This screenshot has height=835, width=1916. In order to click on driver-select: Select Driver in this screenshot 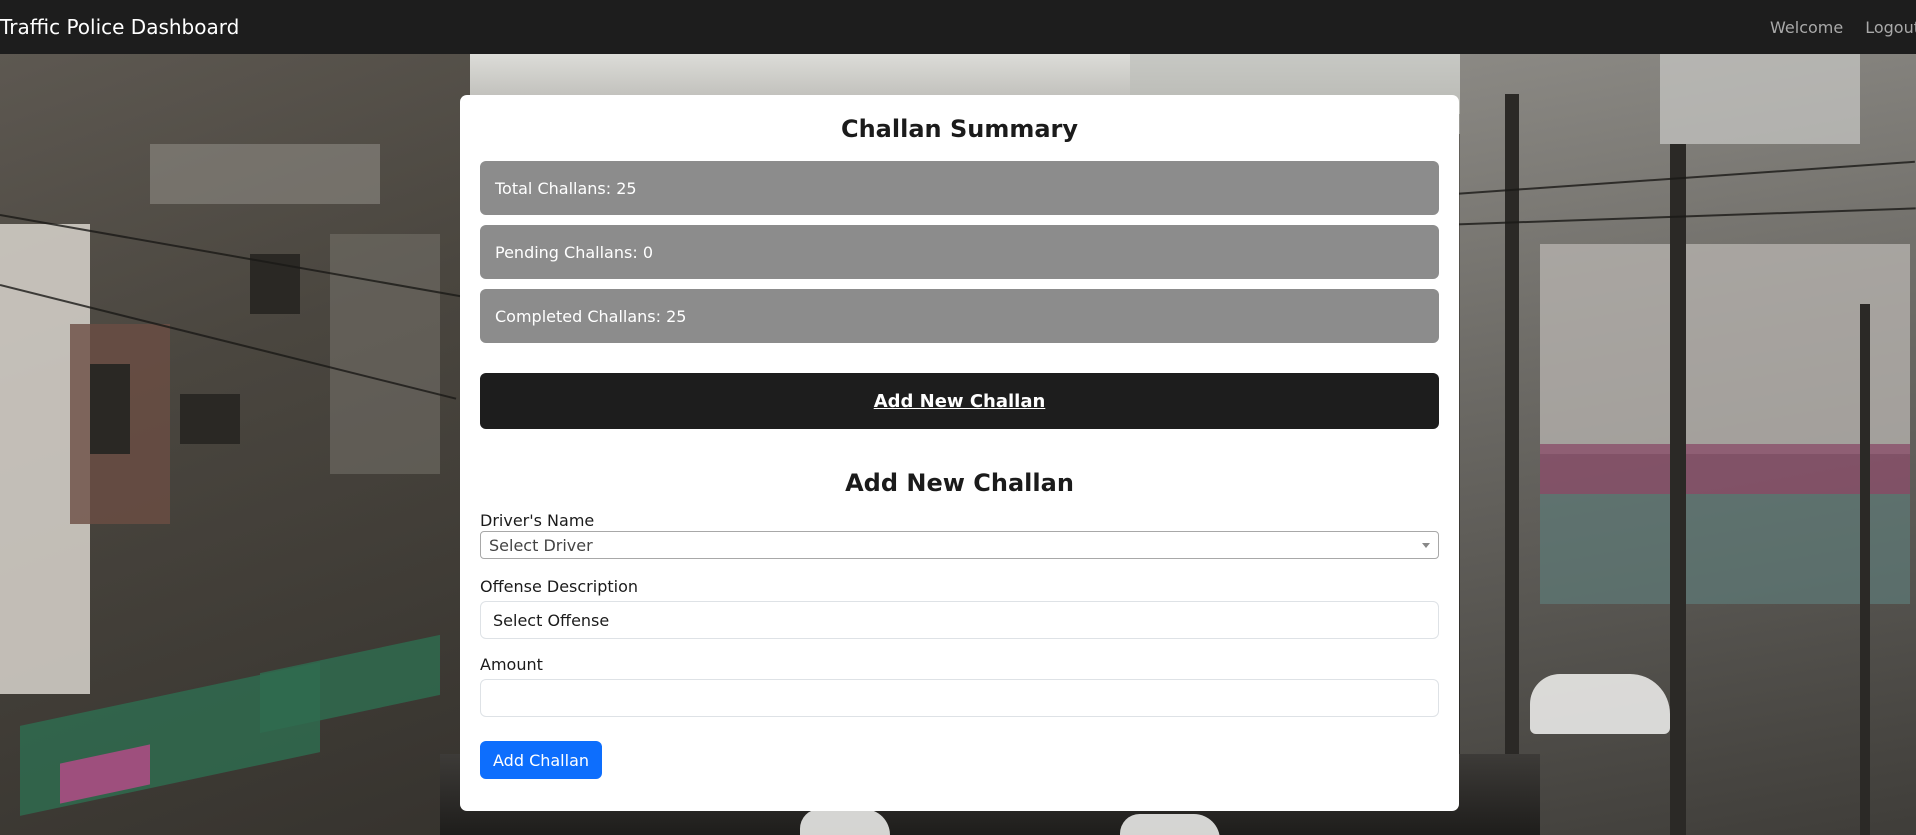, I will do `click(959, 545)`.